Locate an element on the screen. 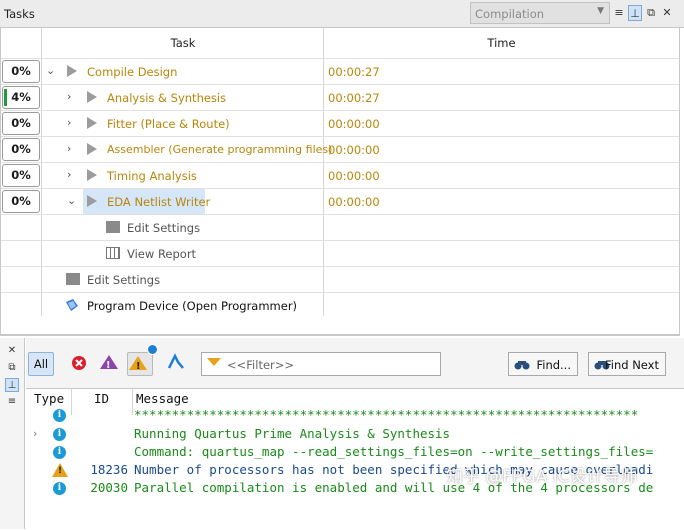 The width and height of the screenshot is (684, 530). critical-warning-icon: ! is located at coordinates (109, 363).